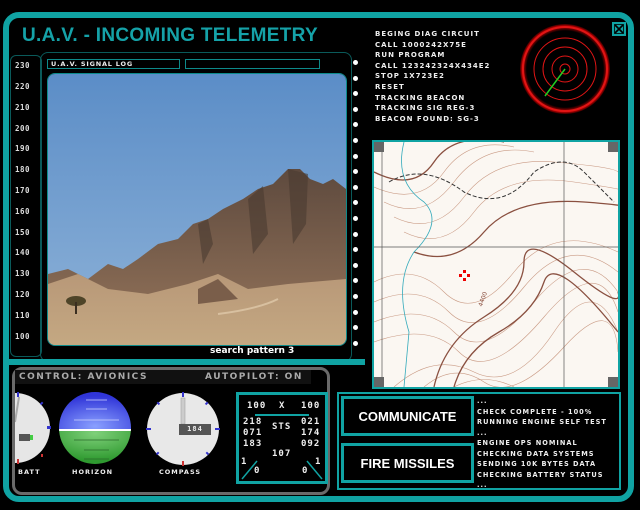 The height and width of the screenshot is (510, 640). What do you see at coordinates (542, 422) in the screenshot?
I see `status-line: RUNNING ENGINE SELF TEST` at bounding box center [542, 422].